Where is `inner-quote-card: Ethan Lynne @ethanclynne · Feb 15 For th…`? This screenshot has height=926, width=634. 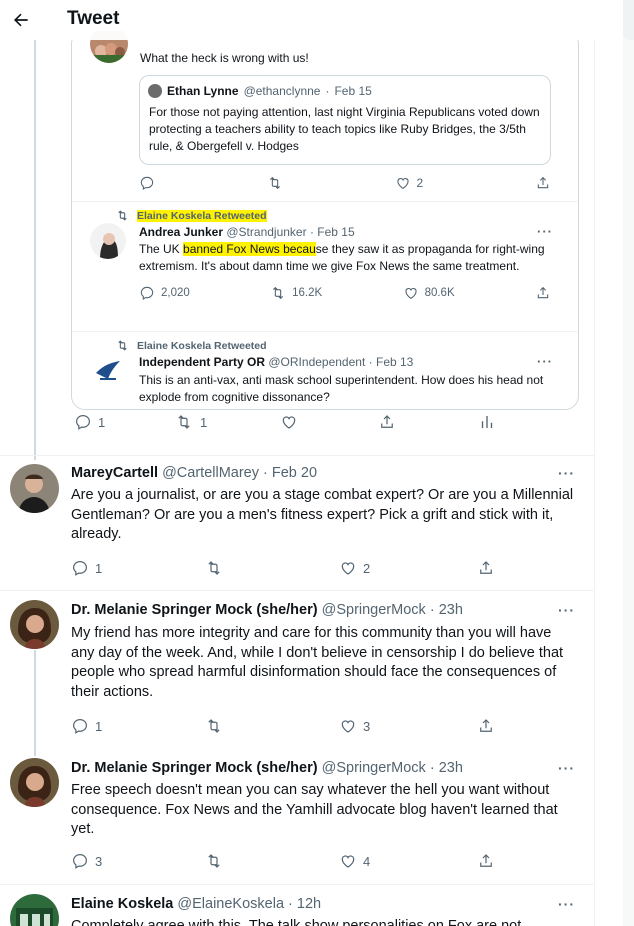
inner-quote-card: Ethan Lynne @ethanclynne · Feb 15 For th… is located at coordinates (345, 120).